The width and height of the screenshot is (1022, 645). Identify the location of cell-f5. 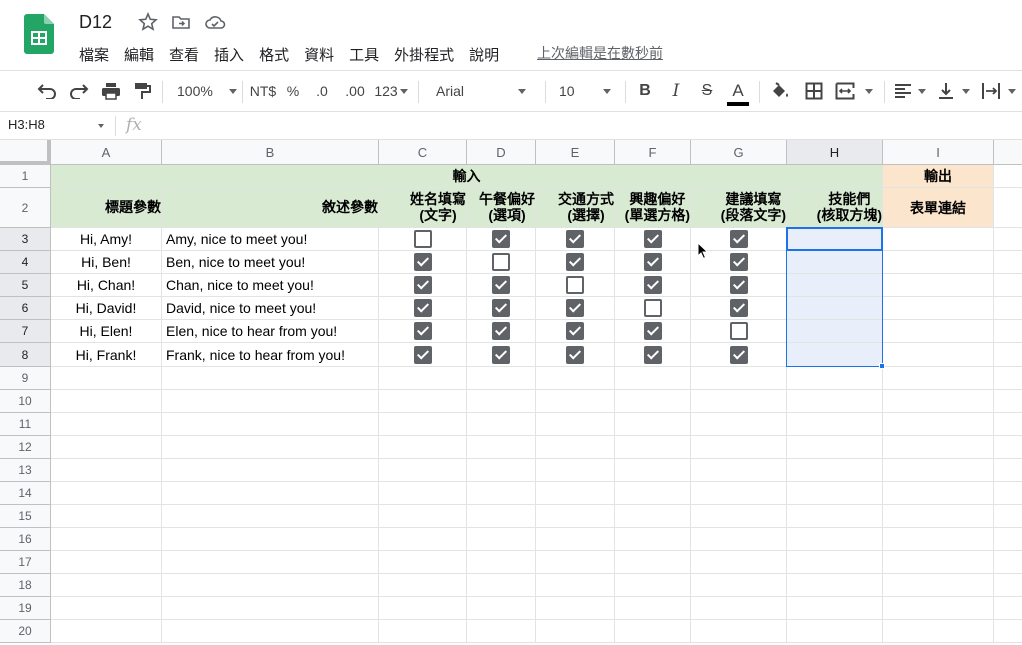
(653, 285).